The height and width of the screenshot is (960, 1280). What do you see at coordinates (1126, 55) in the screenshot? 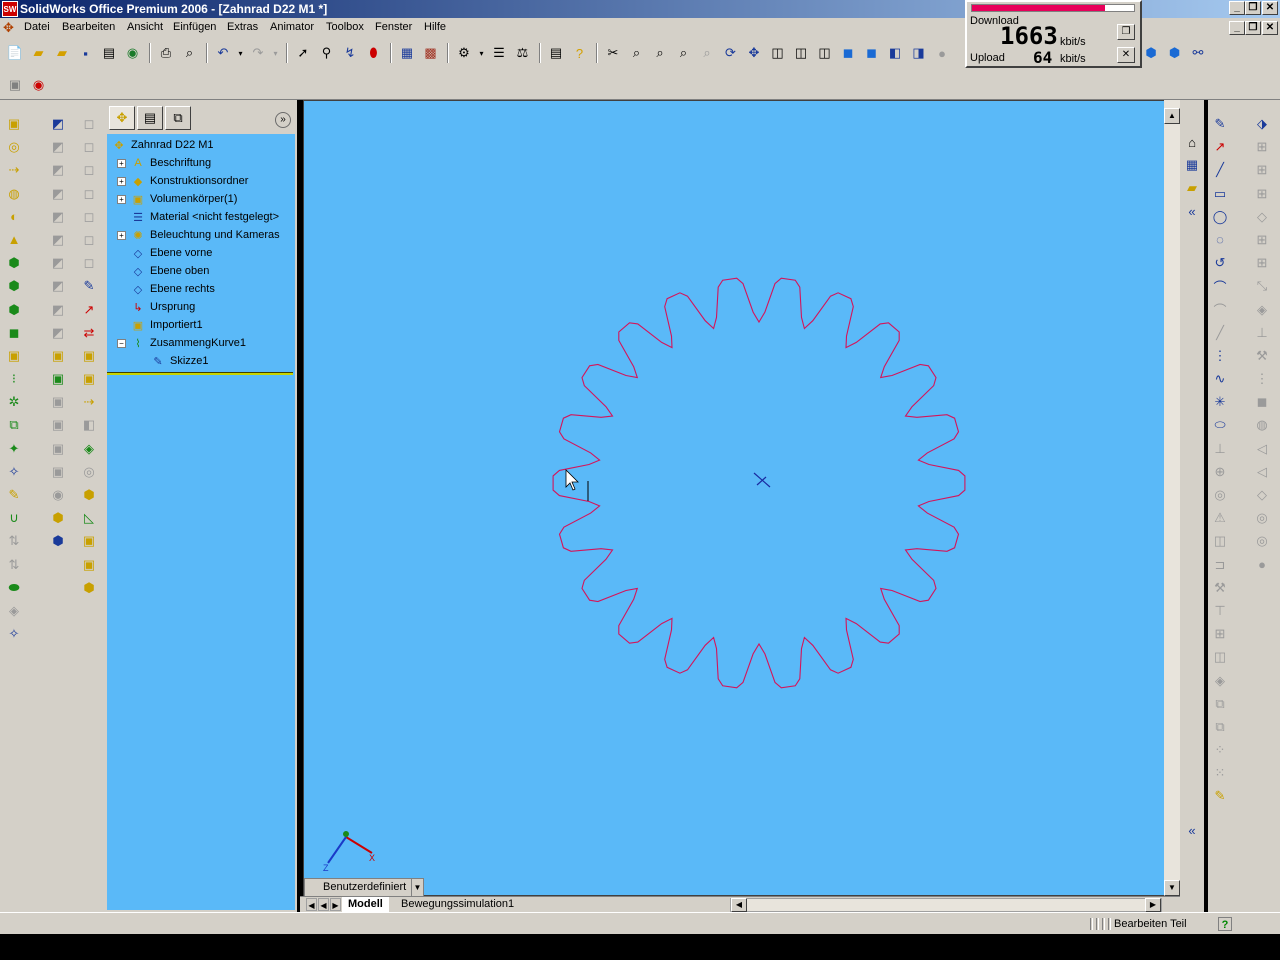
I see `meter-close-button: ✕` at bounding box center [1126, 55].